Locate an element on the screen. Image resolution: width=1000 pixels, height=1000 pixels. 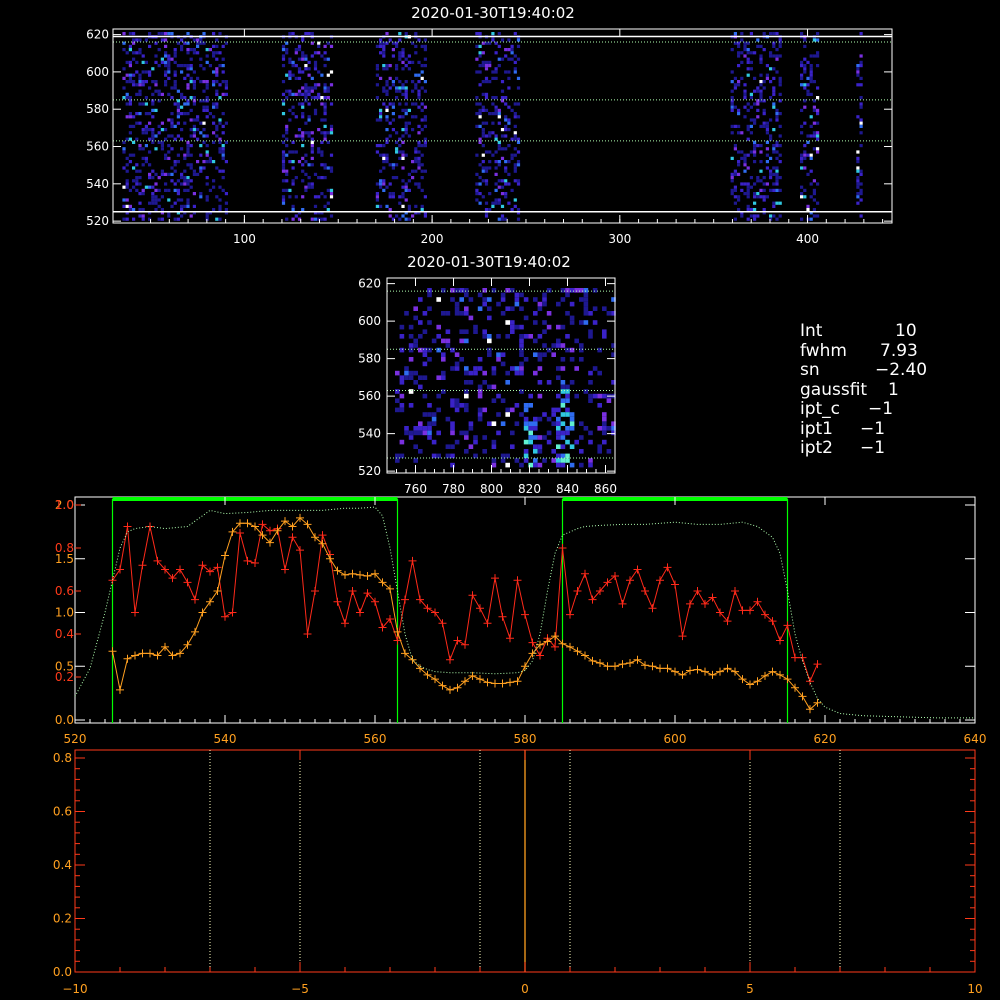
info-value: 7.93 is located at coordinates (899, 350).